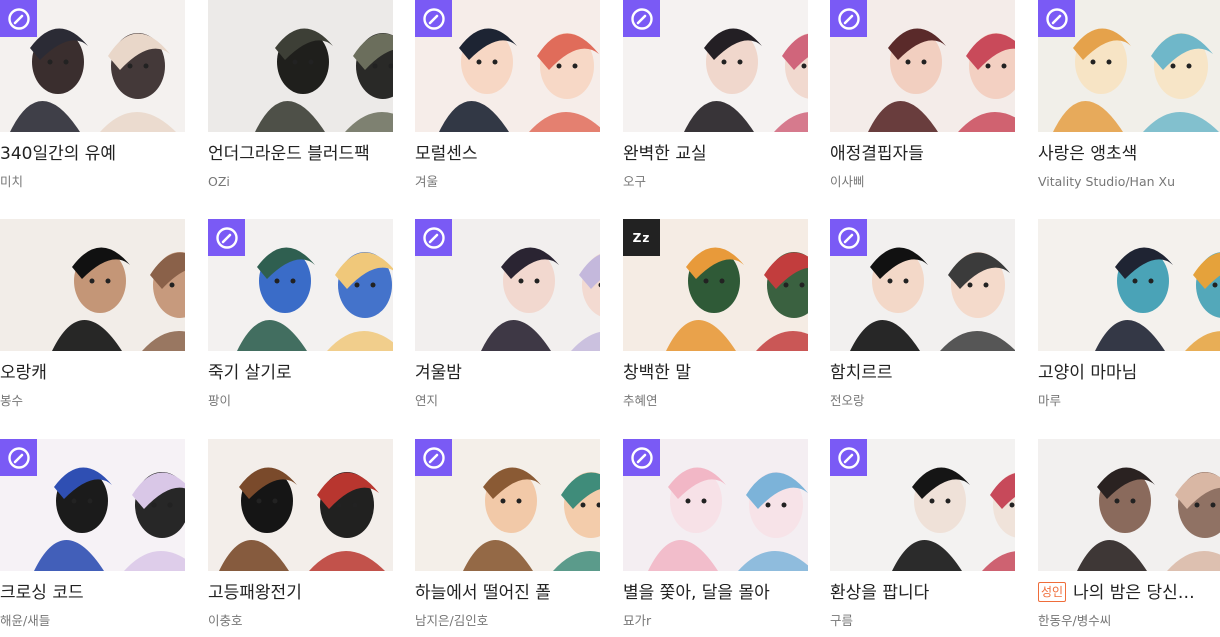  I want to click on webtoon-card: 하늘에서 떨어진 폴남지은/김인호, so click(507, 533).